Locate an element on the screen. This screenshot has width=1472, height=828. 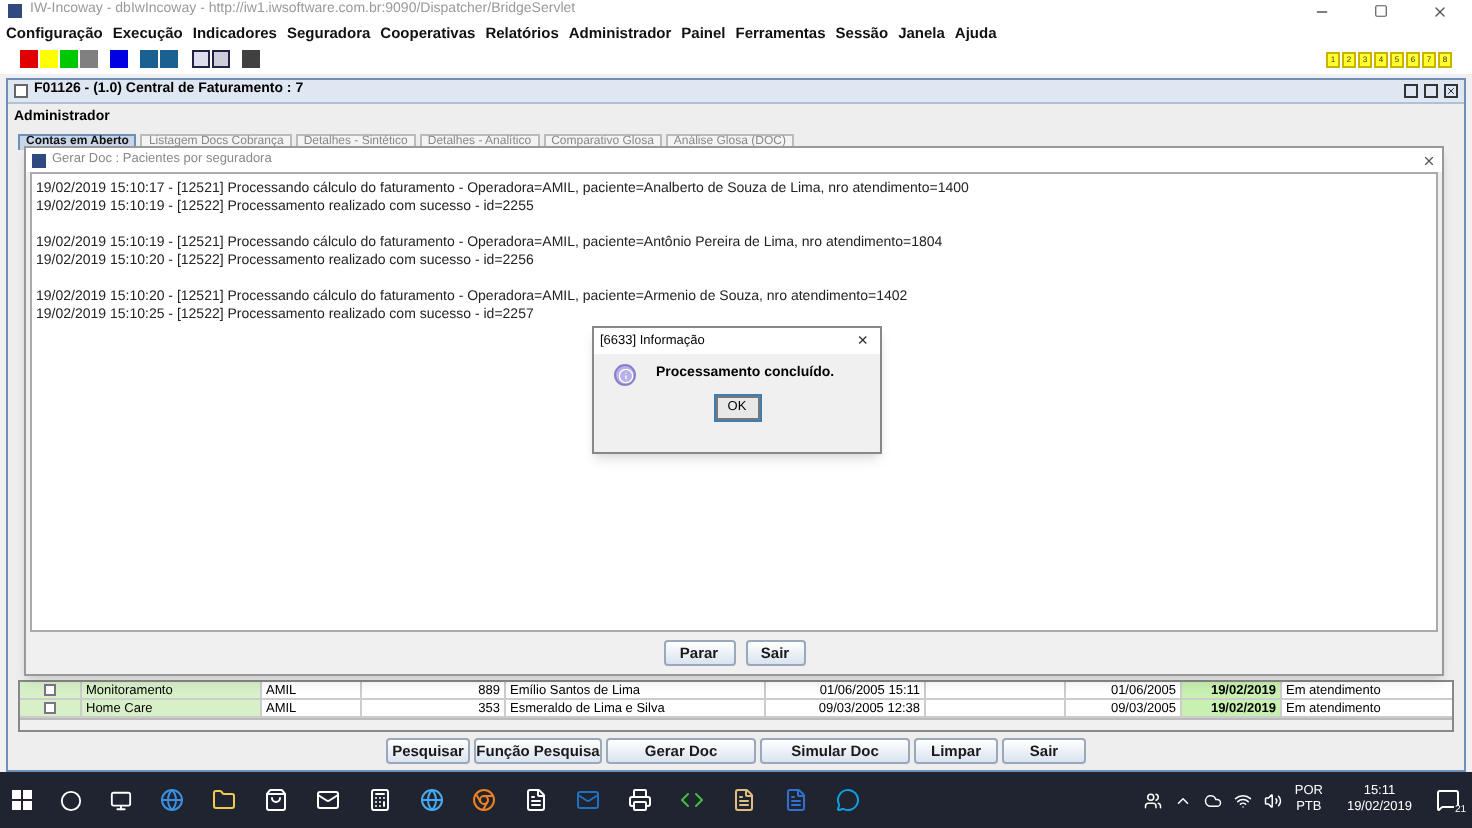
task-view-icon is located at coordinates (121, 800).